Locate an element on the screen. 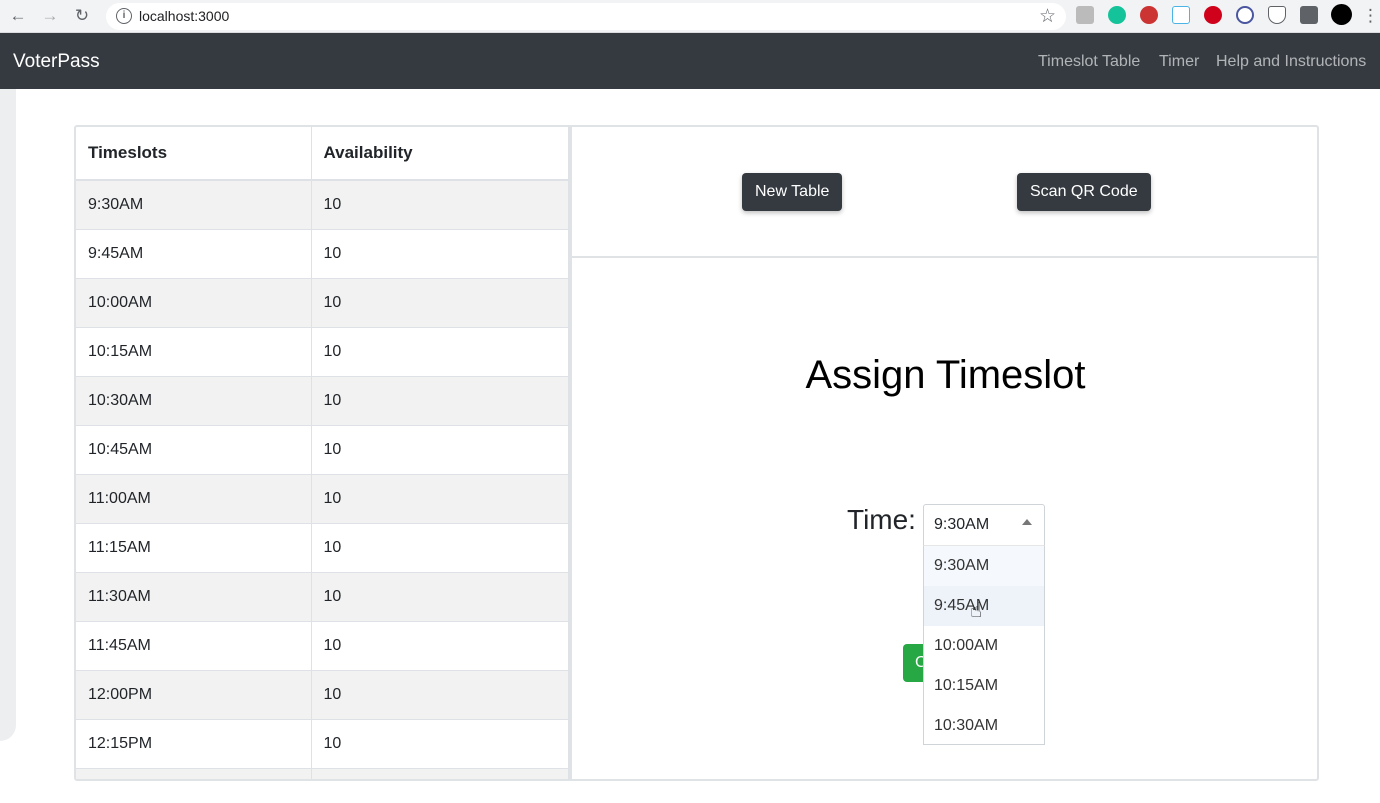  browser-toolbar: ← → ↻ i localhost:3000 ☆ ⋮ is located at coordinates (690, 16).